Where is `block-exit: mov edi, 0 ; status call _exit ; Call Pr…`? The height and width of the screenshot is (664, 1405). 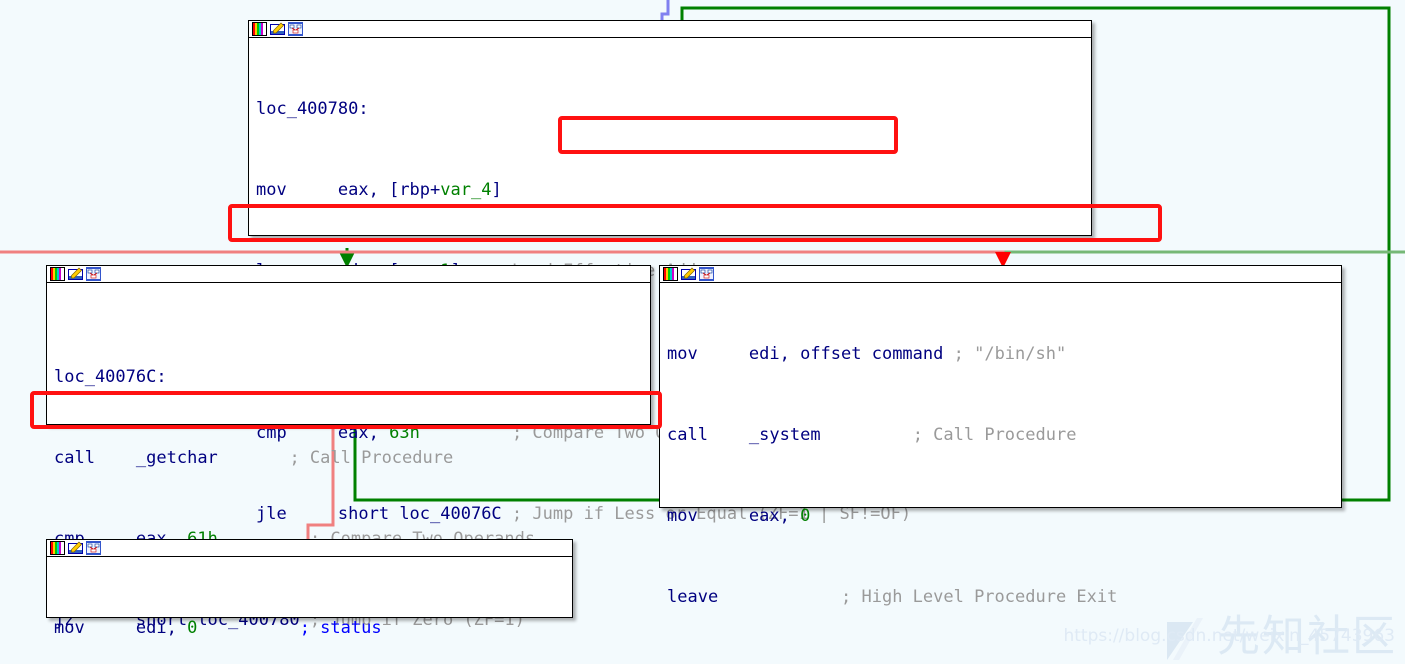
block-exit: mov edi, 0 ; status call _exit ; Call Pr… is located at coordinates (309, 588).